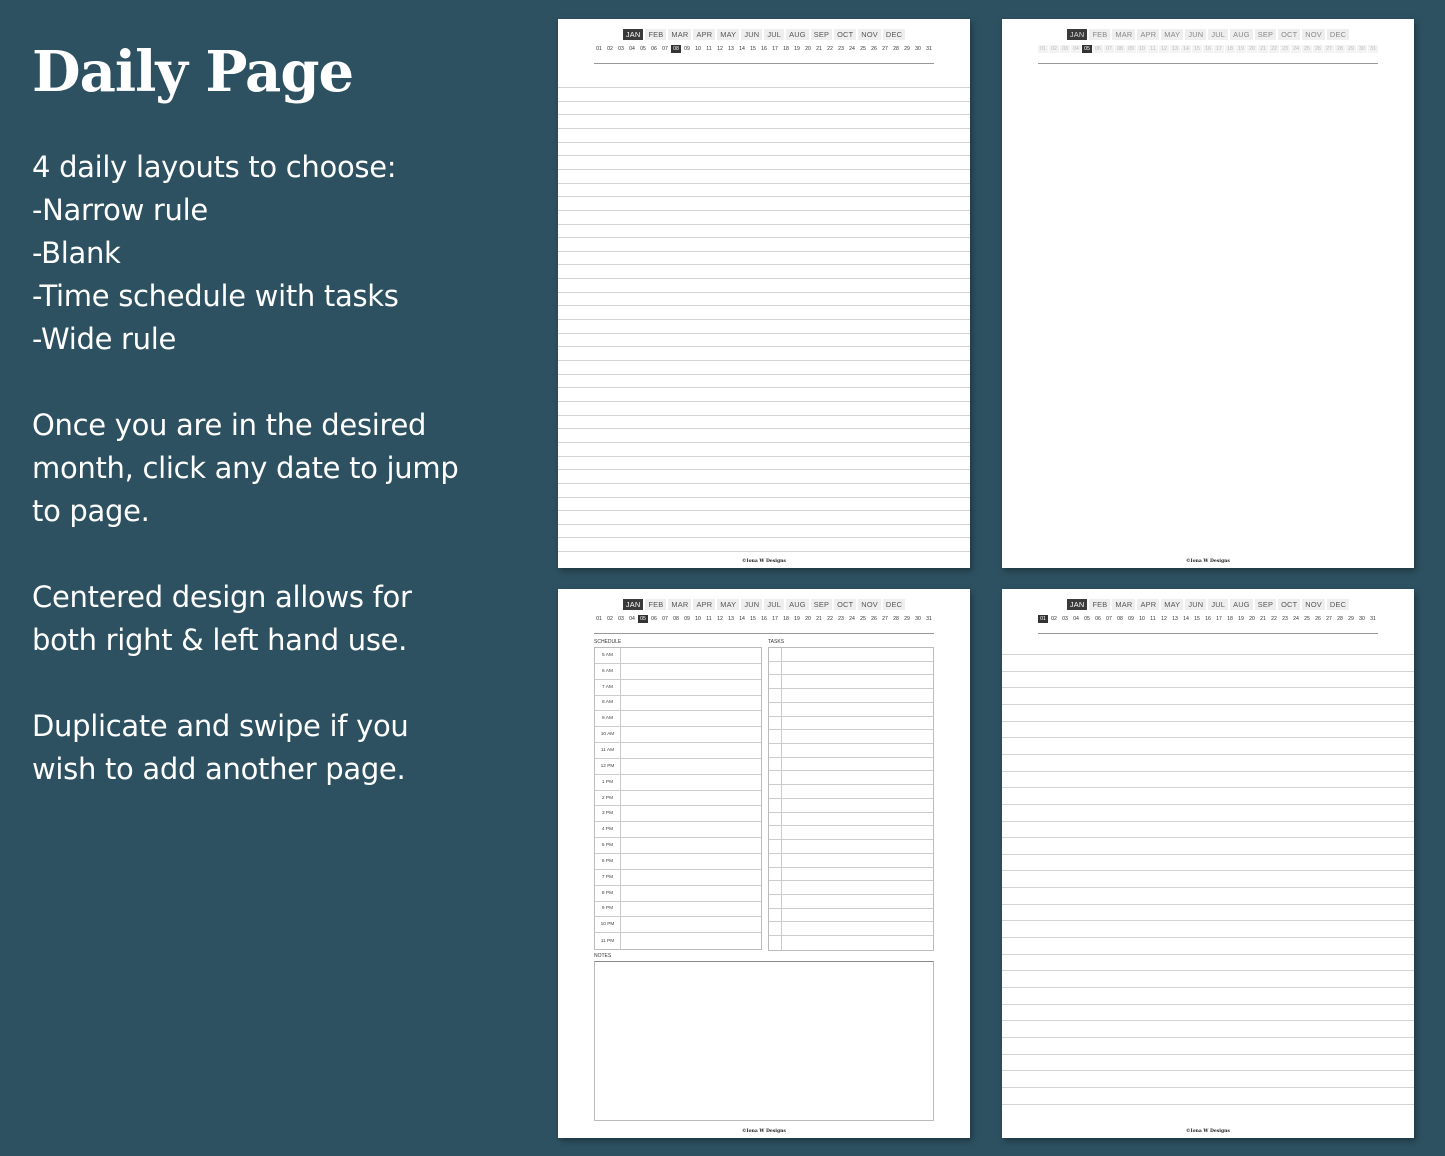 This screenshot has height=1156, width=1445. What do you see at coordinates (775, 619) in the screenshot?
I see `day-link-17: 17` at bounding box center [775, 619].